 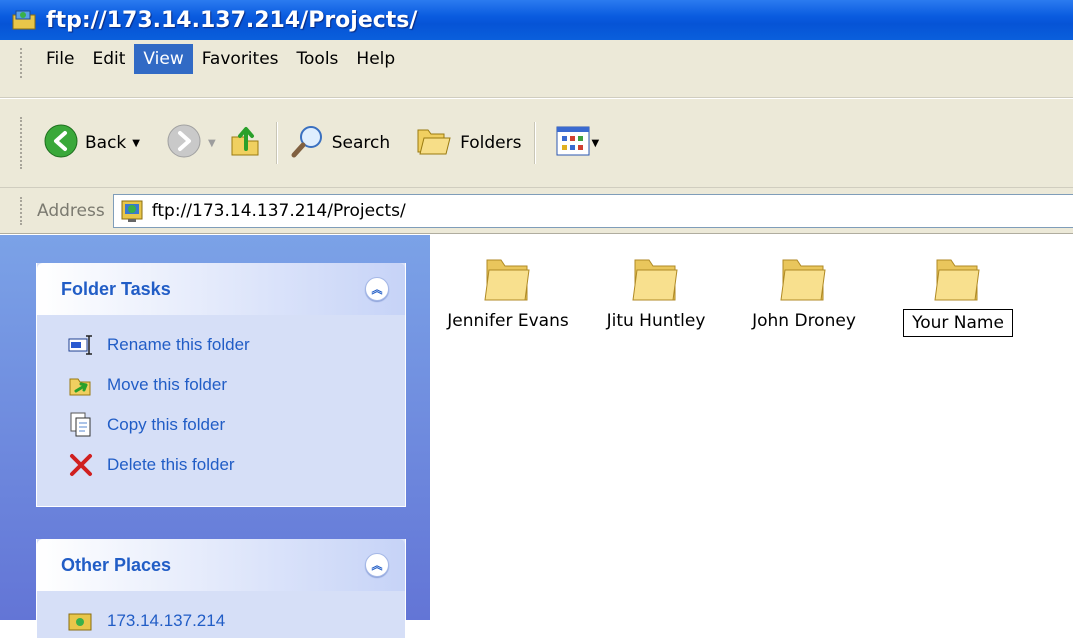 What do you see at coordinates (221, 565) in the screenshot?
I see `other-places-header: Other Places ︽` at bounding box center [221, 565].